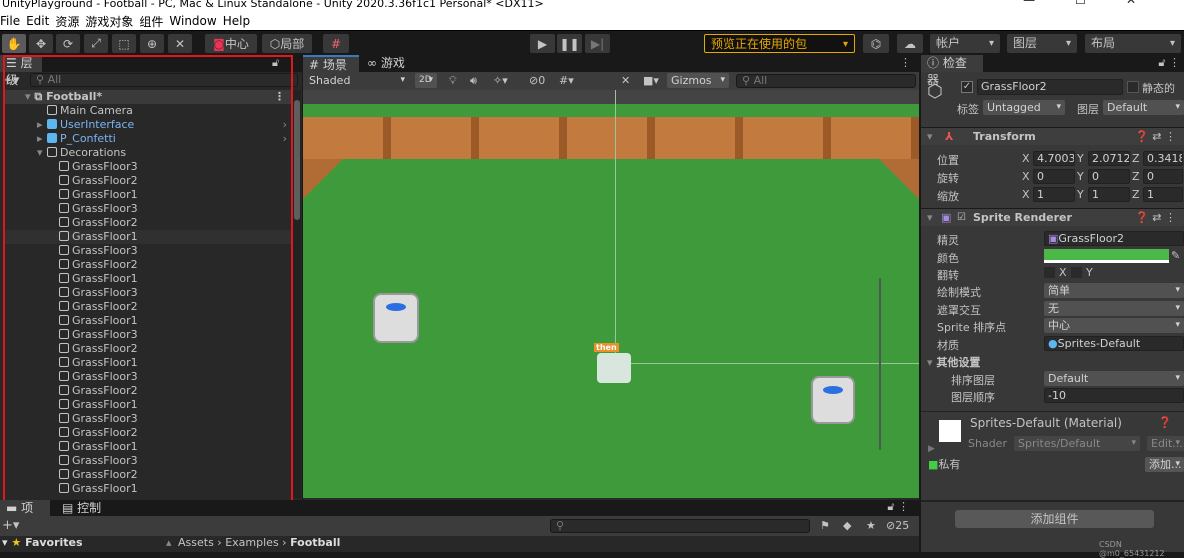  I want to click on color-swatch, so click(1106, 256).